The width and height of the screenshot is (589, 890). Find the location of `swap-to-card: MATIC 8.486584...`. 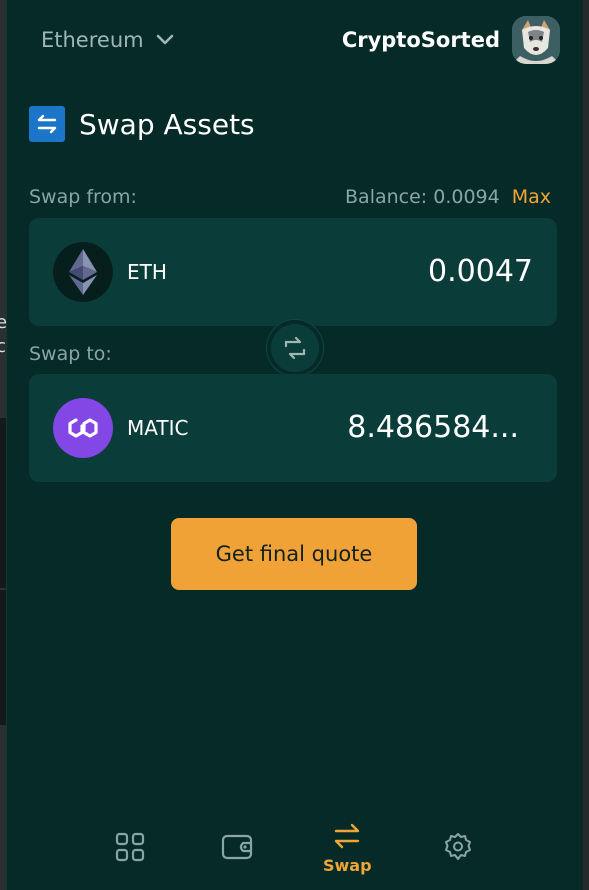

swap-to-card: MATIC 8.486584... is located at coordinates (293, 428).